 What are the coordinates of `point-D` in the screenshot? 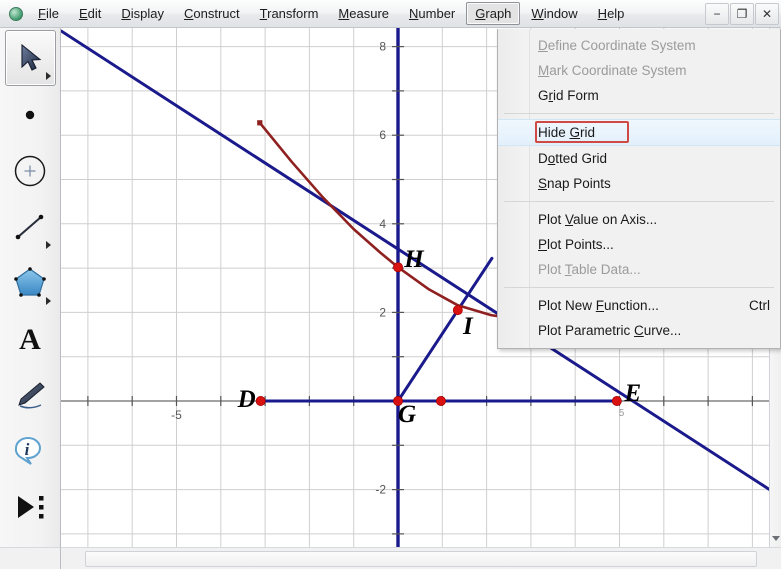 It's located at (260, 401).